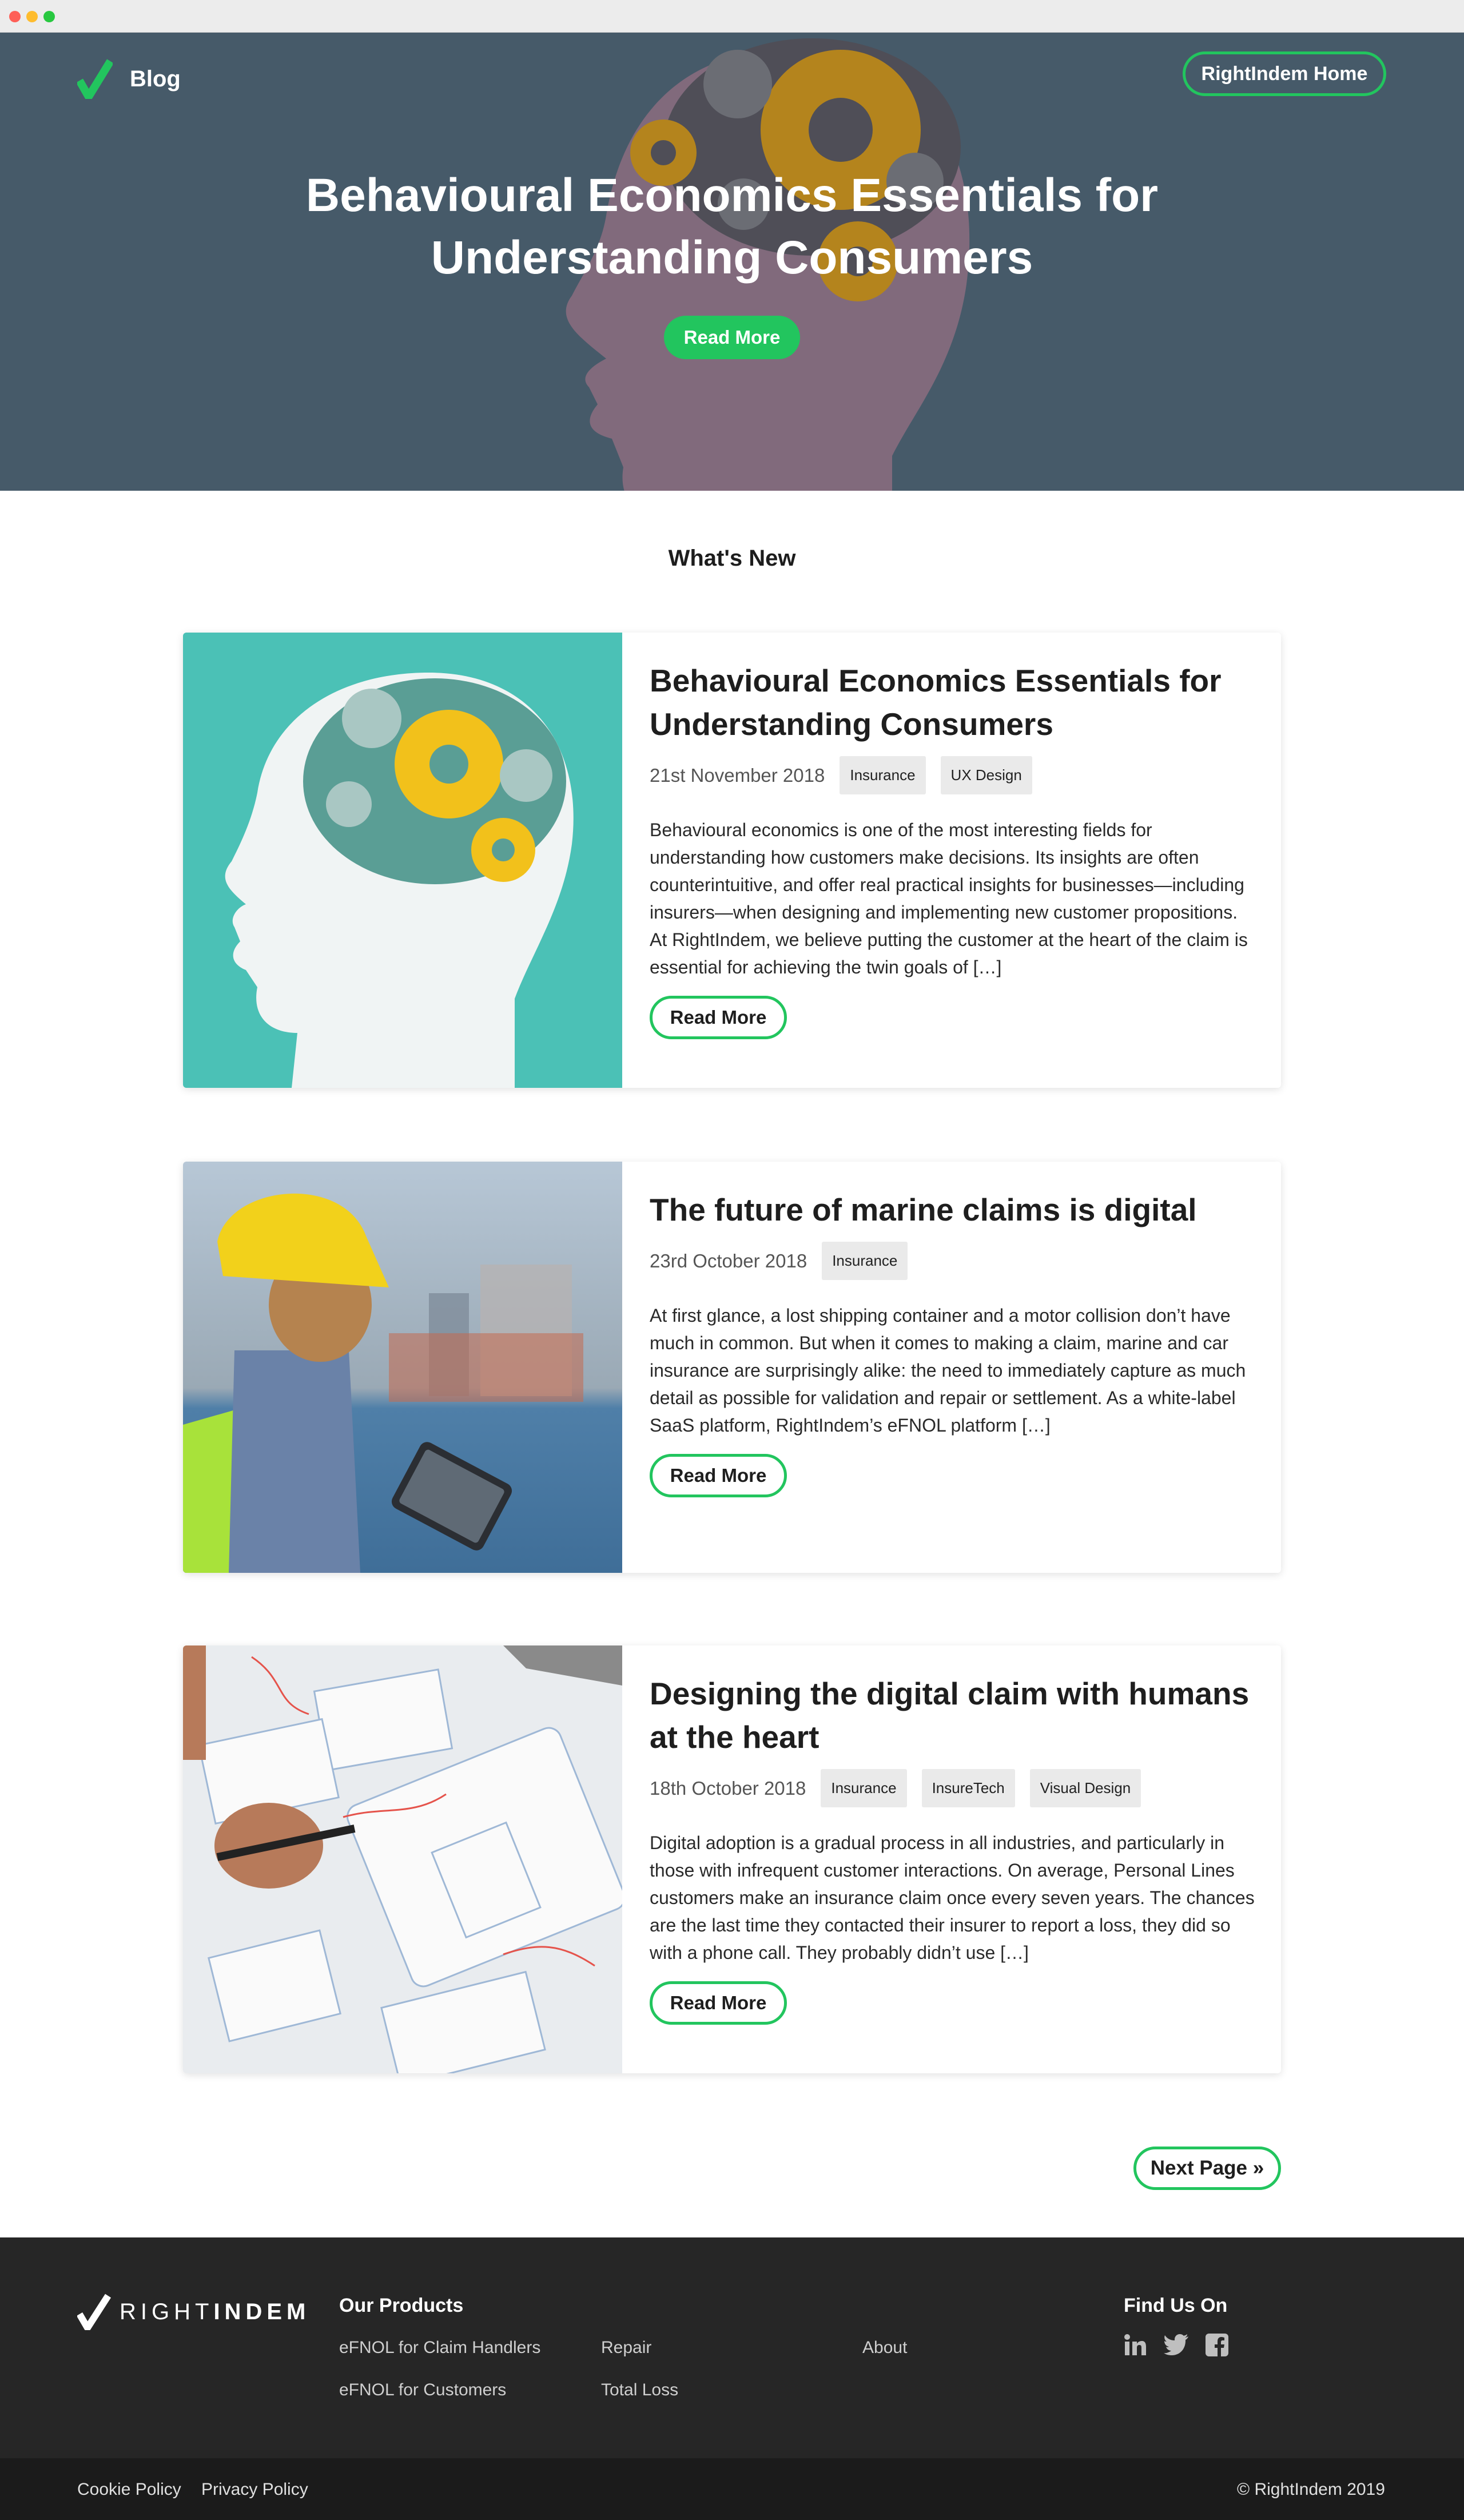 The image size is (1464, 2520). I want to click on post-meta: 23rd October 2018 Insurance, so click(953, 1261).